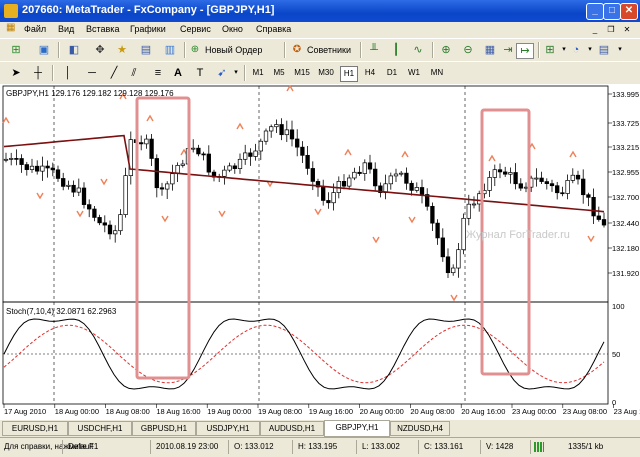 Image resolution: width=640 pixels, height=457 pixels. Describe the element at coordinates (437, 73) in the screenshot. I see `timeframe-mn: MN` at that location.